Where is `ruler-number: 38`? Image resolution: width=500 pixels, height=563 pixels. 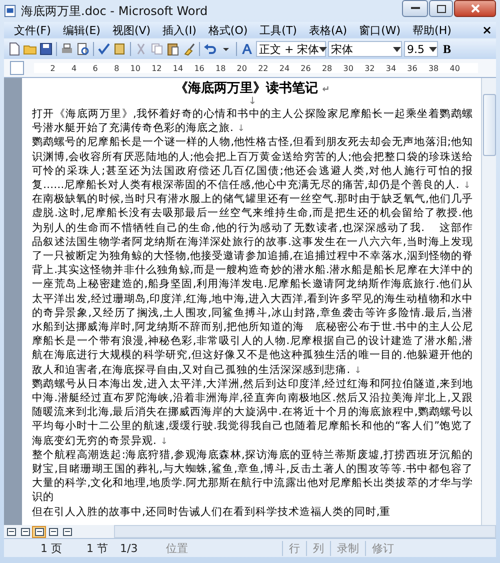
ruler-number: 38 is located at coordinates (433, 68).